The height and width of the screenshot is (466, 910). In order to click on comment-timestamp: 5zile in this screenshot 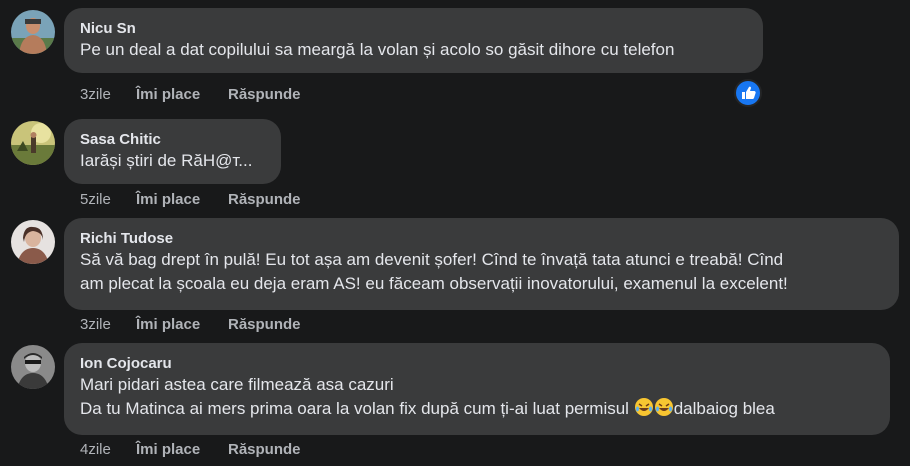, I will do `click(108, 200)`.